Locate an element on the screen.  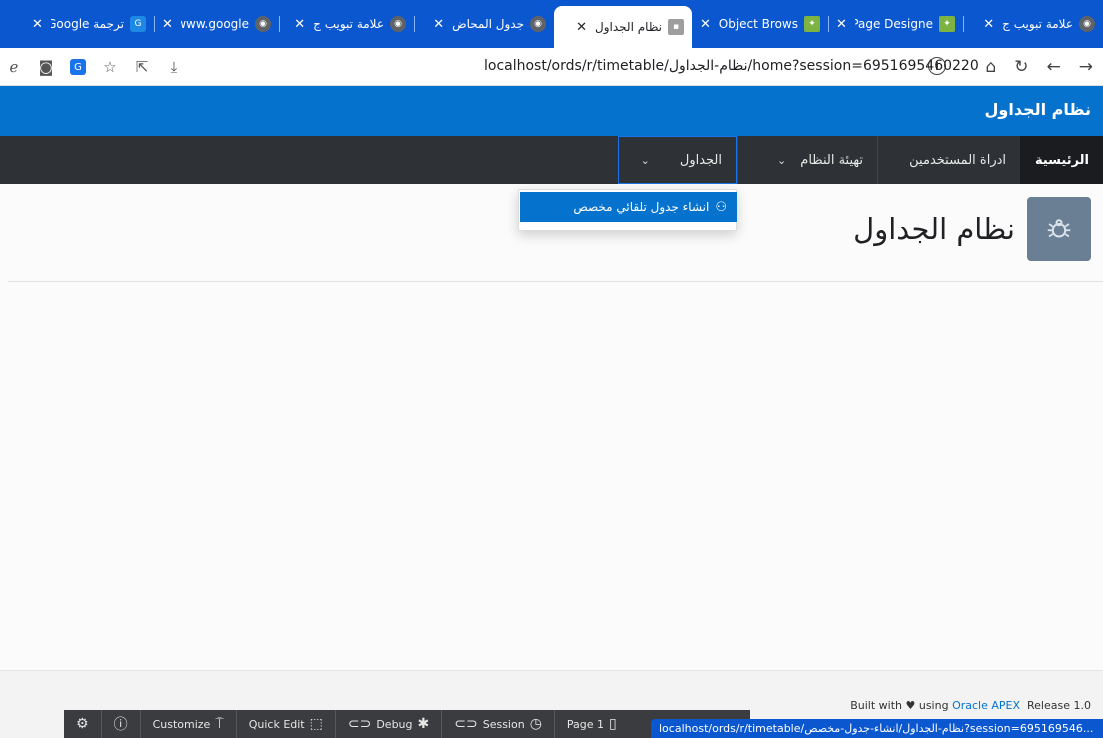
back-icon: ← is located at coordinates (1054, 67).